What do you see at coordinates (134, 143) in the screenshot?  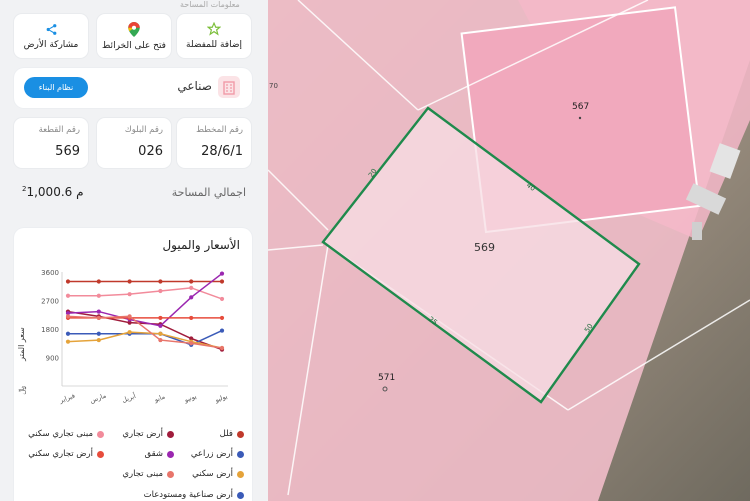 I see `block-number-card: رقم البلوك 026` at bounding box center [134, 143].